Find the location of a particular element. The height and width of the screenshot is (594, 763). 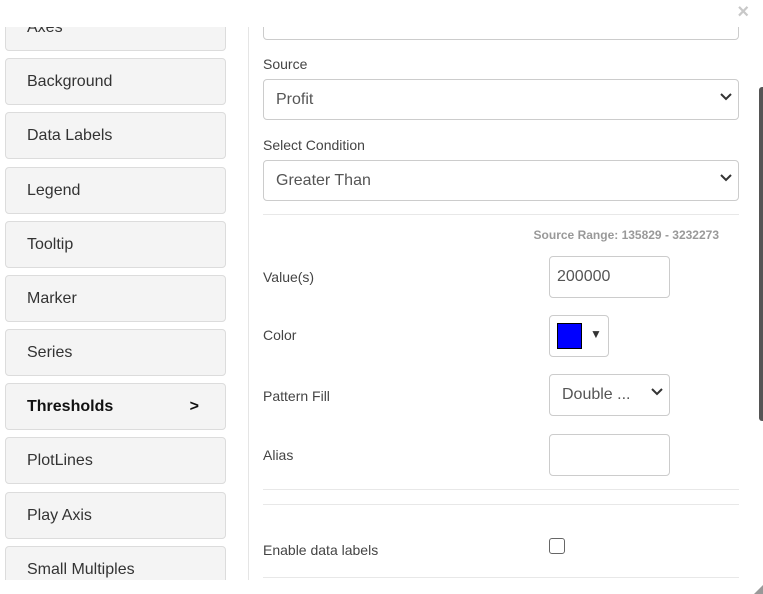

condition-value: Greater Than is located at coordinates (323, 180).